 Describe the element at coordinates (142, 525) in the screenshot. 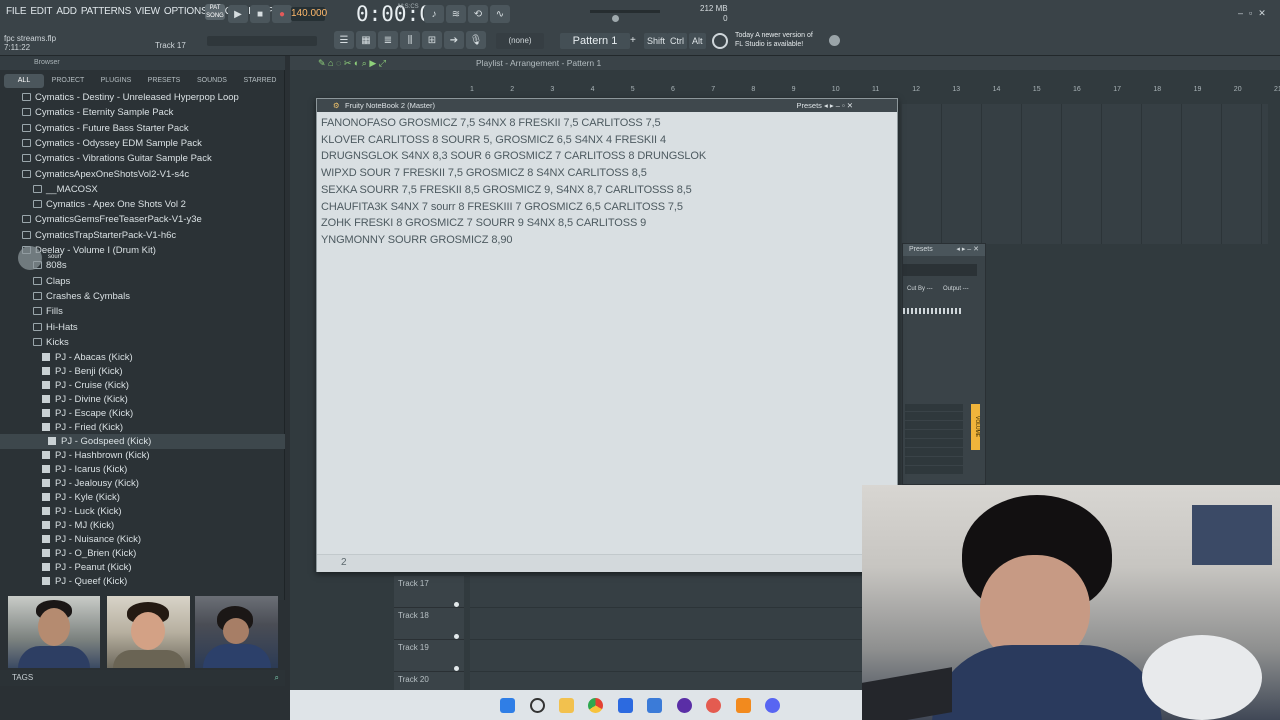

I see `browser-file-item: PJ - MJ (Kick)` at that location.